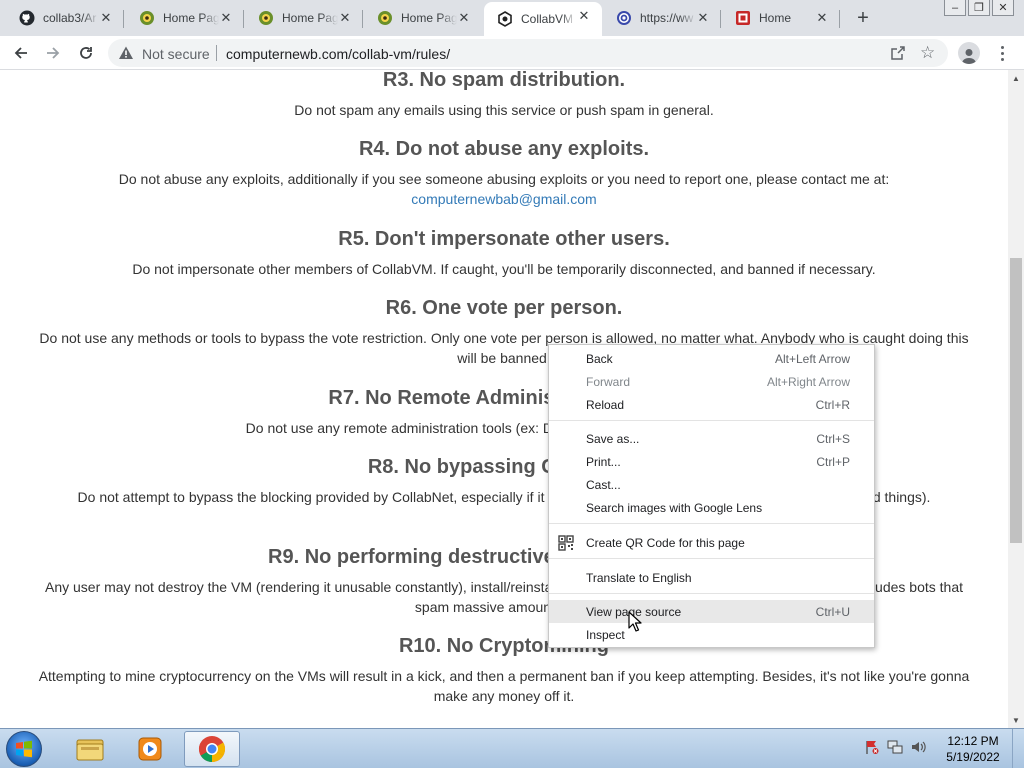 The width and height of the screenshot is (1024, 768). I want to click on menu-item-reload: Reload Ctrl+R, so click(711, 404).